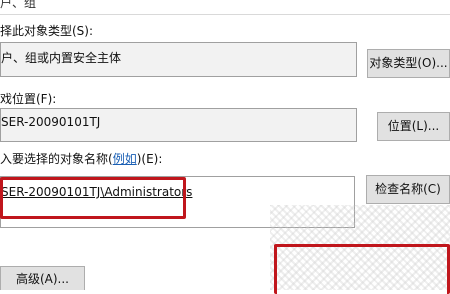 The height and width of the screenshot is (294, 450). I want to click on object-type-value: 户、组或内置安全主体, so click(61, 58).